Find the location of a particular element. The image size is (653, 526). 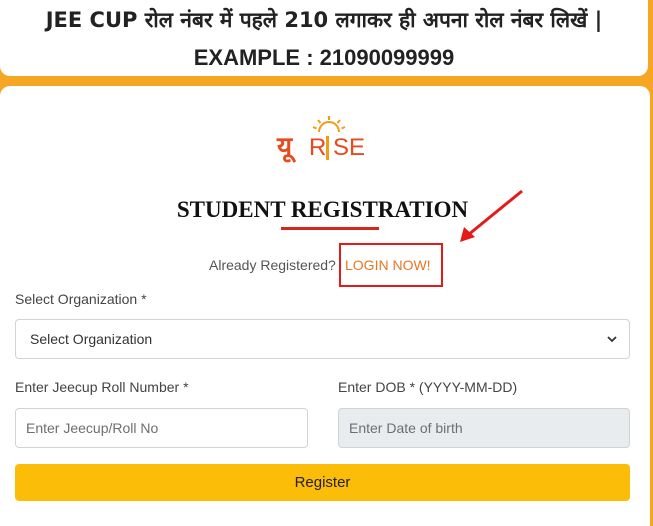

organization-select-value: Select Organization is located at coordinates (91, 339).